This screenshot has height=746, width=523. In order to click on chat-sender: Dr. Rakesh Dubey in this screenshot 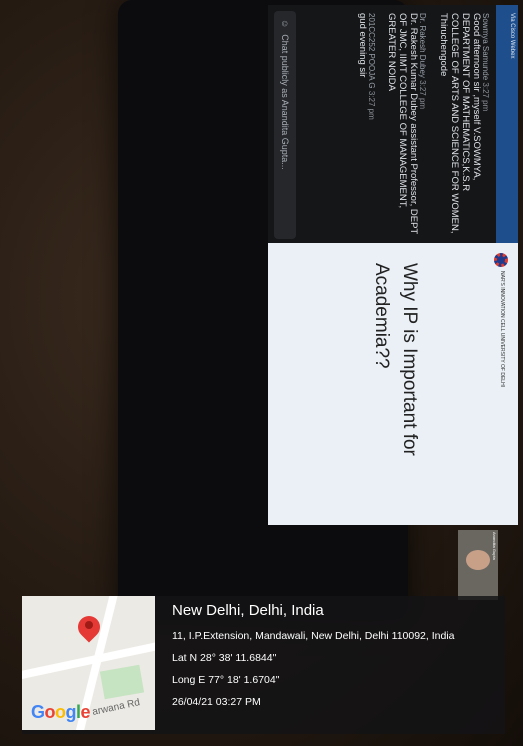, I will do `click(423, 45)`.